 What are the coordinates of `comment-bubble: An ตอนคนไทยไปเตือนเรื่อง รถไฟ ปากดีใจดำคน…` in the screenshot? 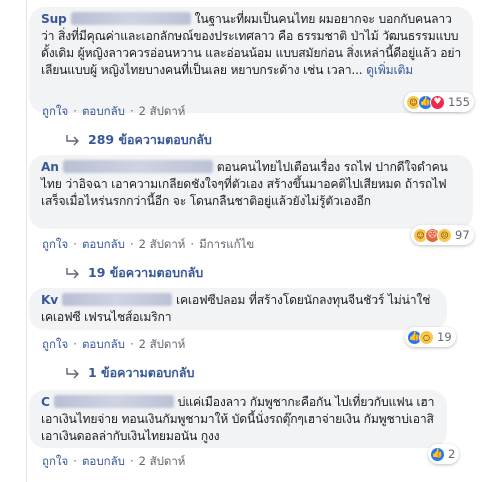 It's located at (251, 192).